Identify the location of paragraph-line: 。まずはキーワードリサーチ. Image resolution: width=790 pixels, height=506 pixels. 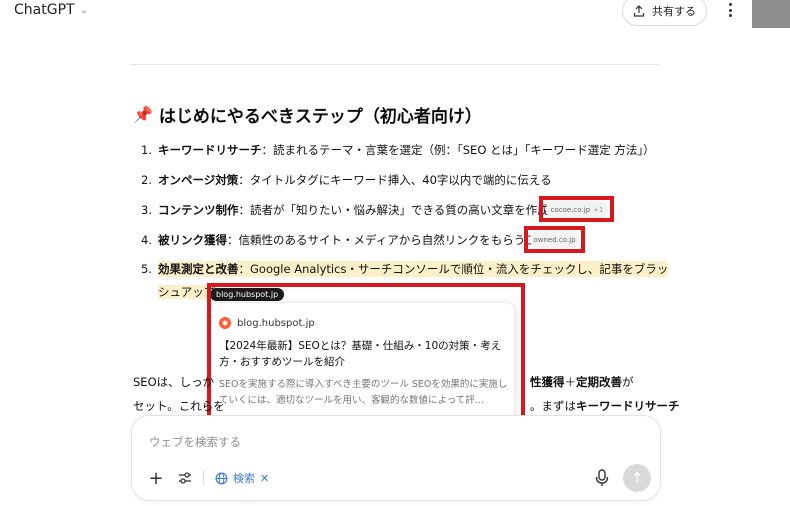
(605, 406).